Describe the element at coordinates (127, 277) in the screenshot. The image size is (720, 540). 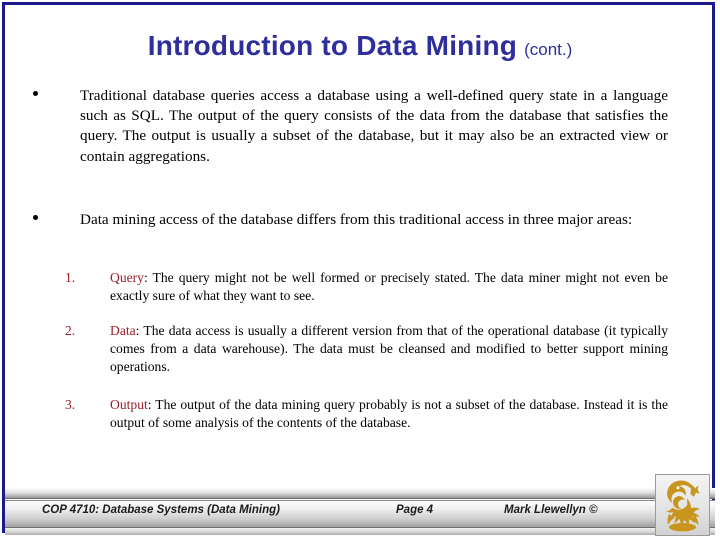
I see `numbered-item-1-keyword: Query` at that location.